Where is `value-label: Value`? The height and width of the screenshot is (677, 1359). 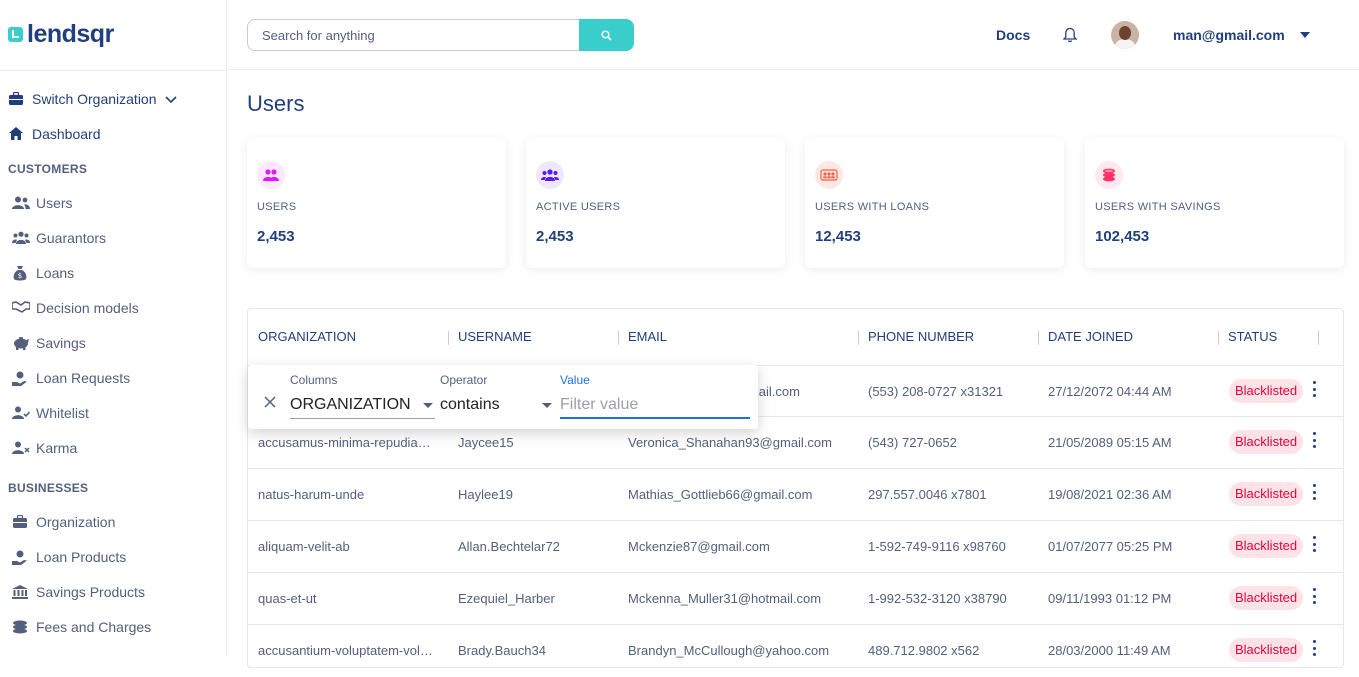 value-label: Value is located at coordinates (575, 380).